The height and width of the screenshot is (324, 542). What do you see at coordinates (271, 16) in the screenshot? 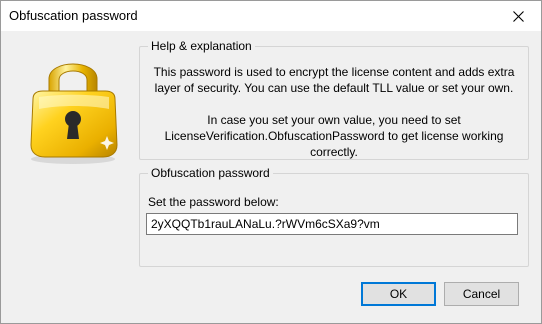
I see `title-bar: Obfuscation password` at bounding box center [271, 16].